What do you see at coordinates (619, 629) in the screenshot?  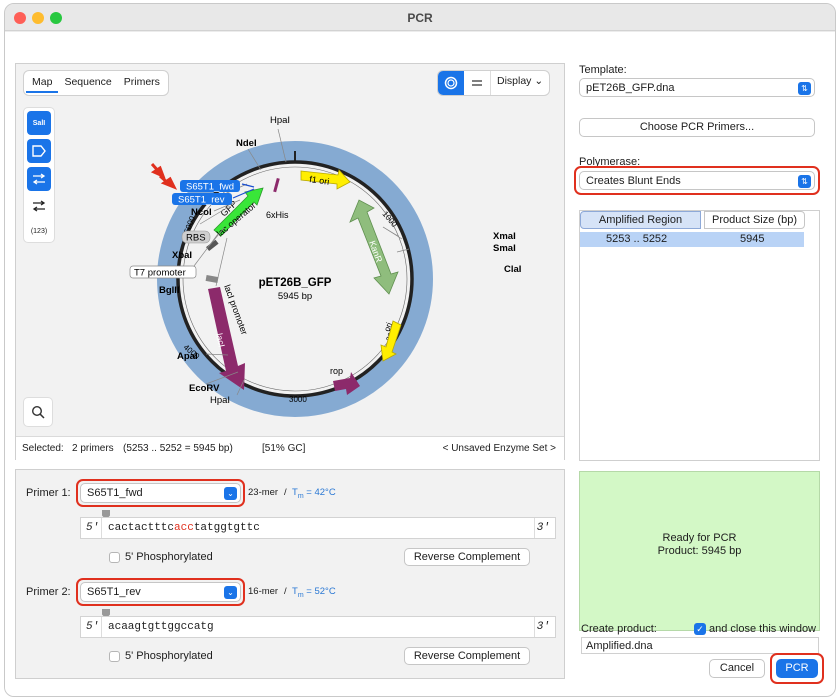 I see `create-product-label: Create product:` at bounding box center [619, 629].